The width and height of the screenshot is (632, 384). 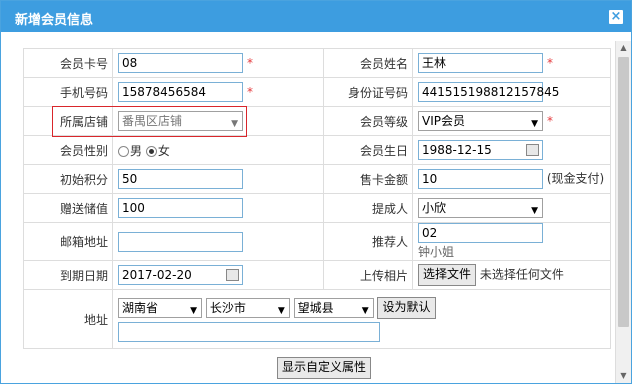 I want to click on dialog-titlebar: 新增会员信息 ×, so click(x=316, y=16).